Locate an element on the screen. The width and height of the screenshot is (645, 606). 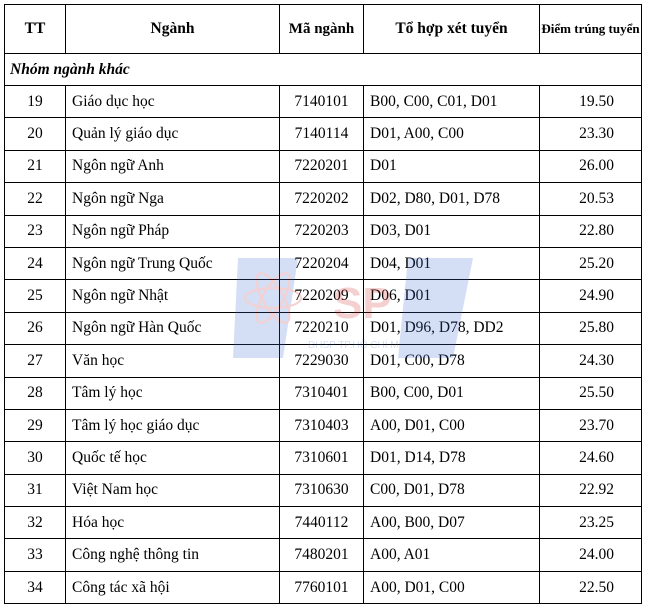
row-to-hop: B00, C00, D01 is located at coordinates (451, 393).